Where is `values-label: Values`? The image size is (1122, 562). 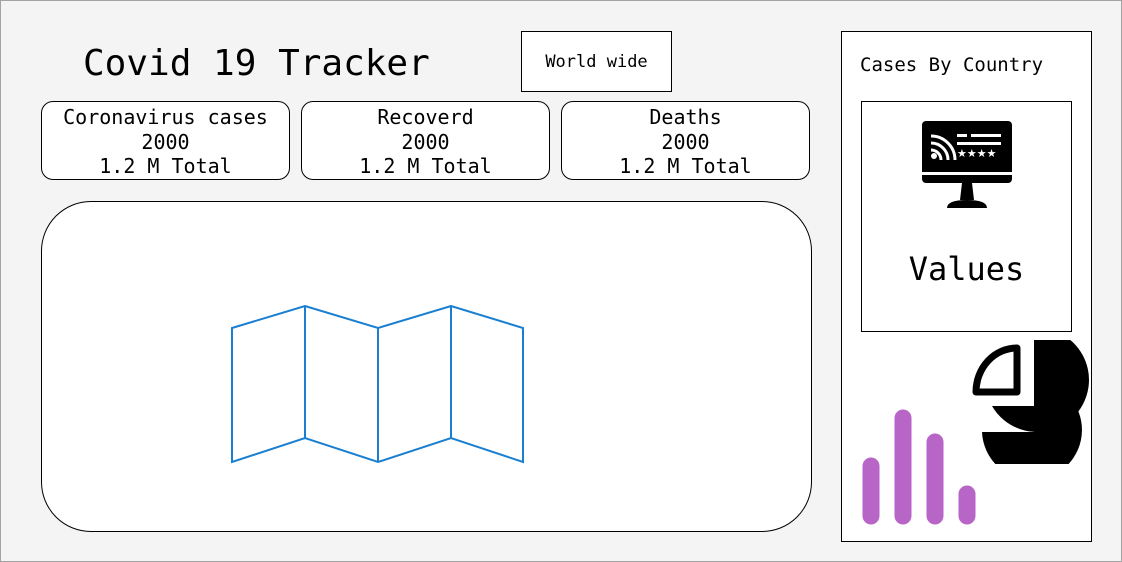
values-label: Values is located at coordinates (966, 269).